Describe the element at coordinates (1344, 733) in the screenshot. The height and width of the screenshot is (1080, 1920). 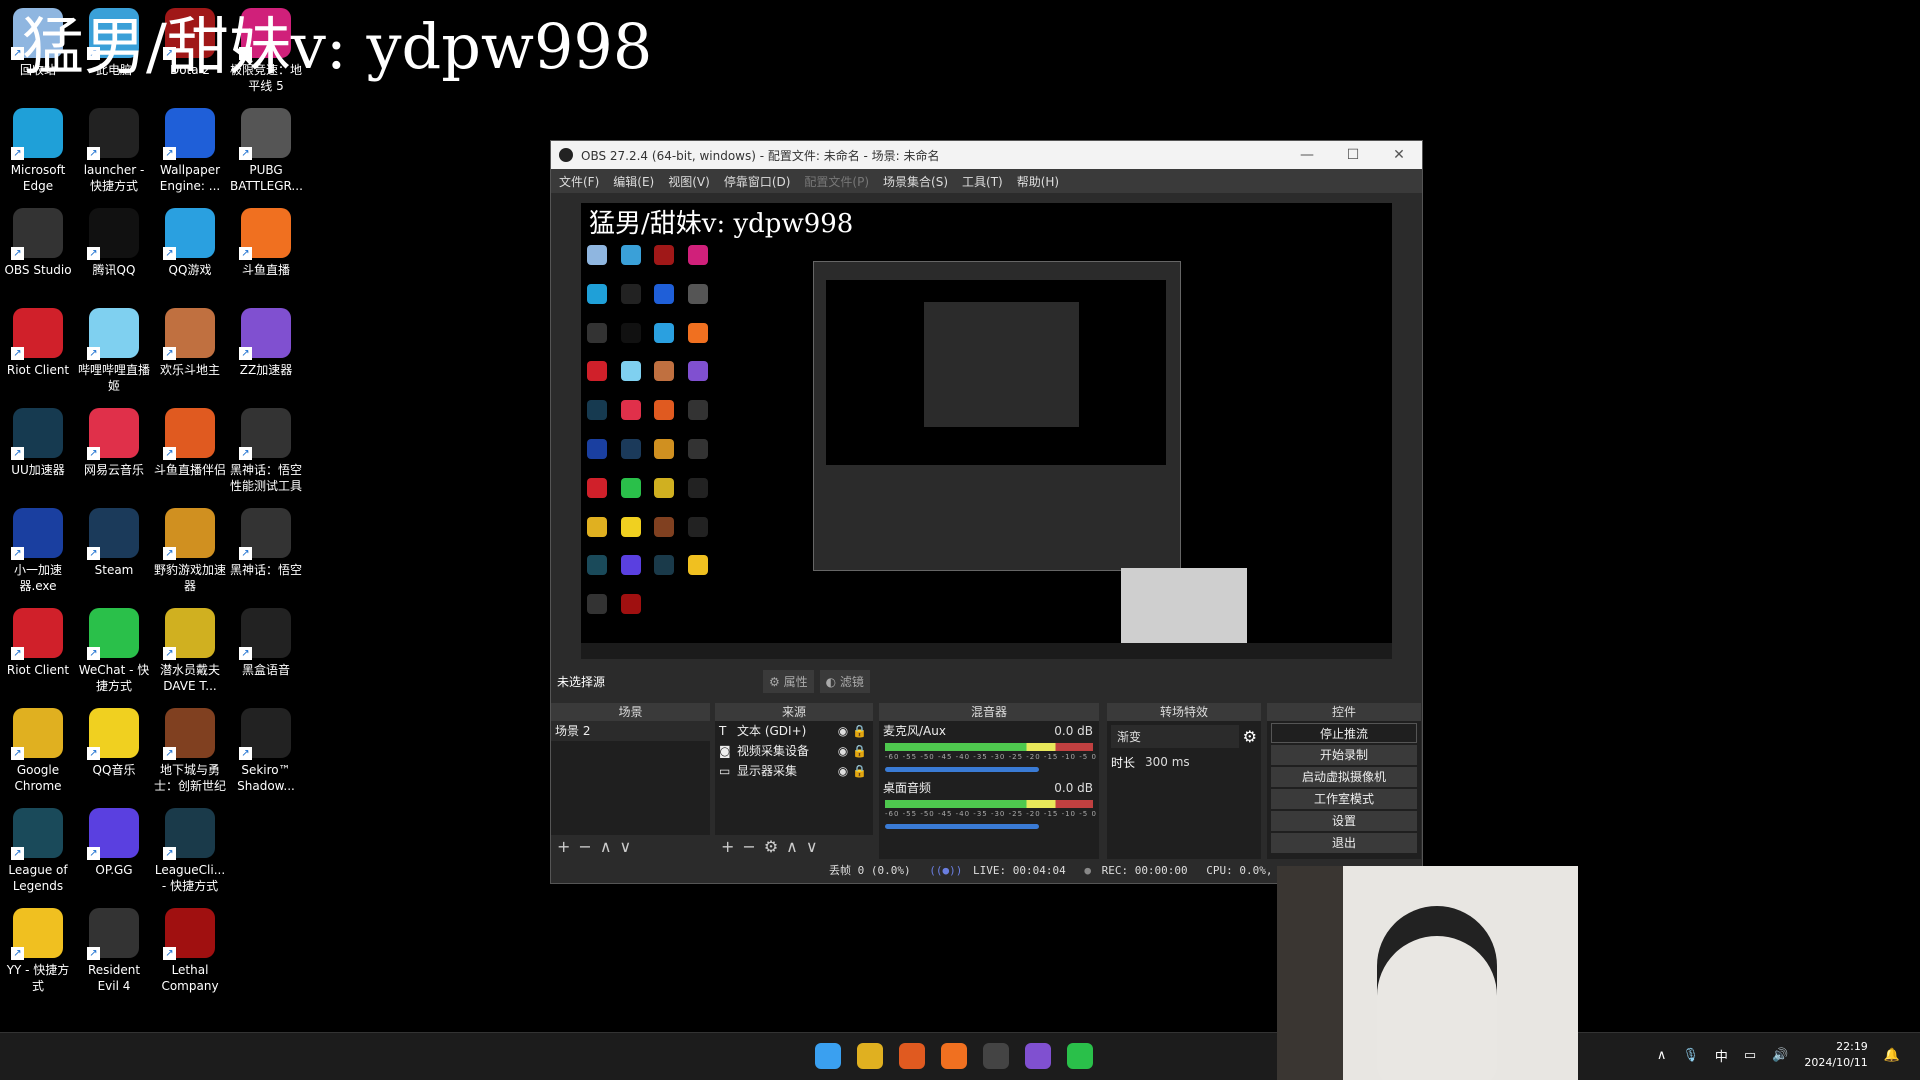
I see `control-button: 停止推流` at that location.